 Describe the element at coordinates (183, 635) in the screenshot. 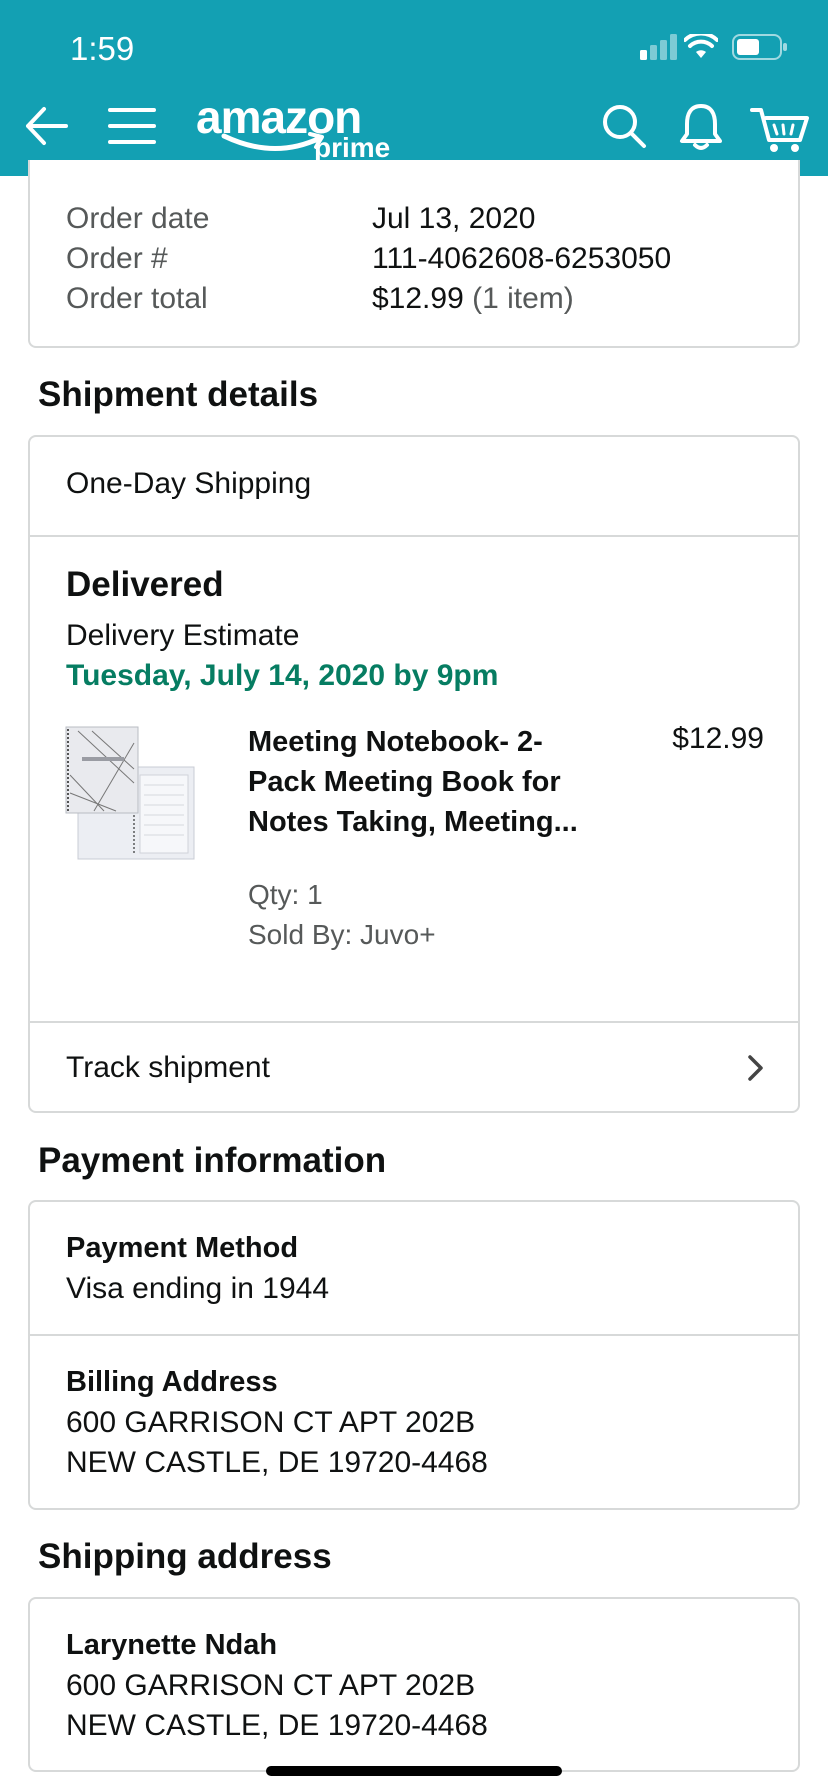

I see `delivery-estimate-label: Delivery Estimate` at that location.